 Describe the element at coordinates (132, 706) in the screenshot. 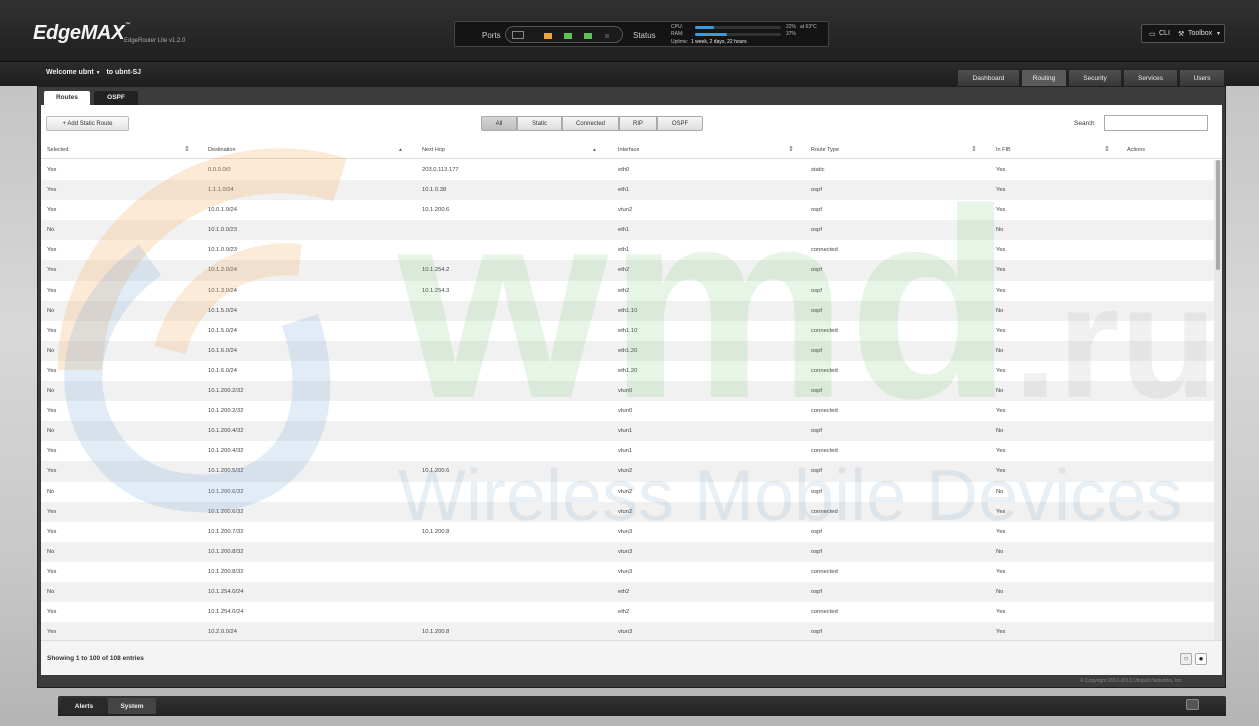

I see `tab-system: System` at that location.